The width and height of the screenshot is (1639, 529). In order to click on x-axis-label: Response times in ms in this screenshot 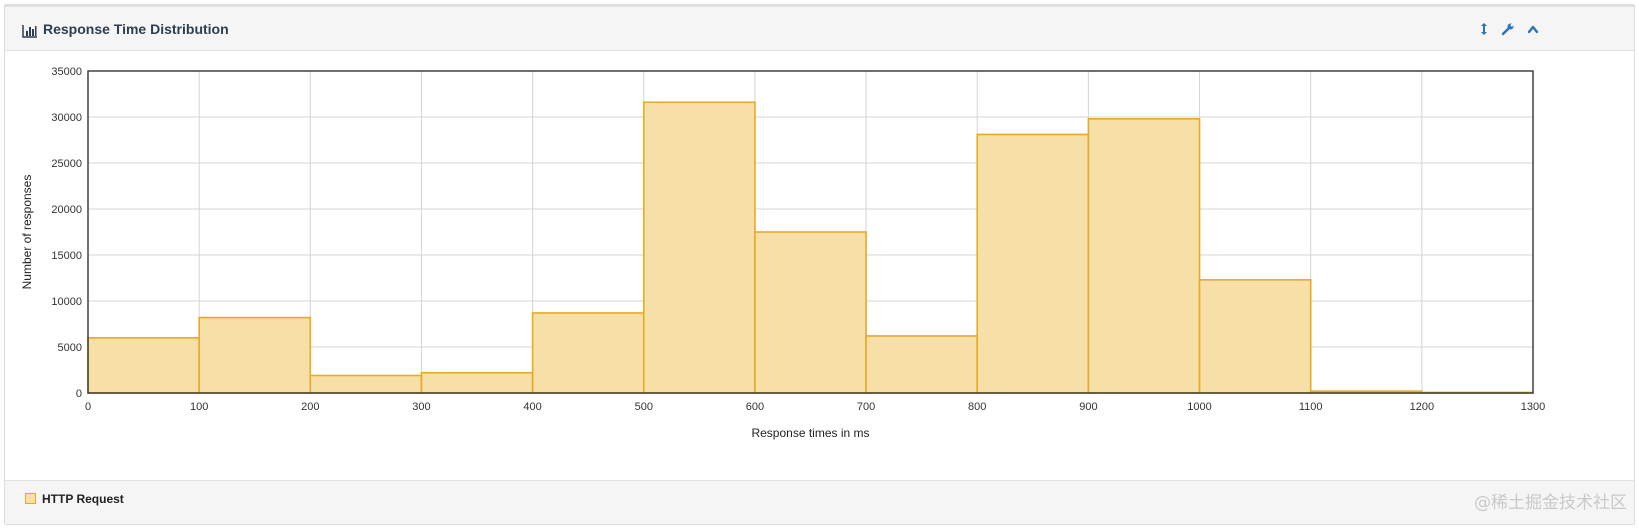, I will do `click(810, 433)`.